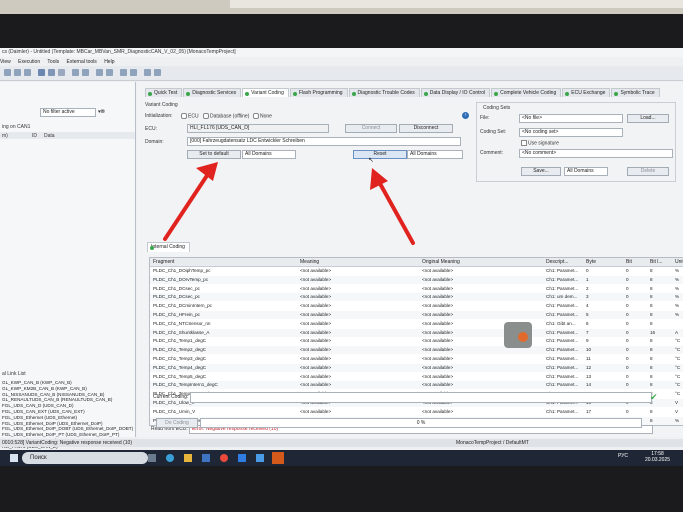 This screenshot has height=512, width=683. I want to click on arrow-to-set-default-icon, so click(190, 201).